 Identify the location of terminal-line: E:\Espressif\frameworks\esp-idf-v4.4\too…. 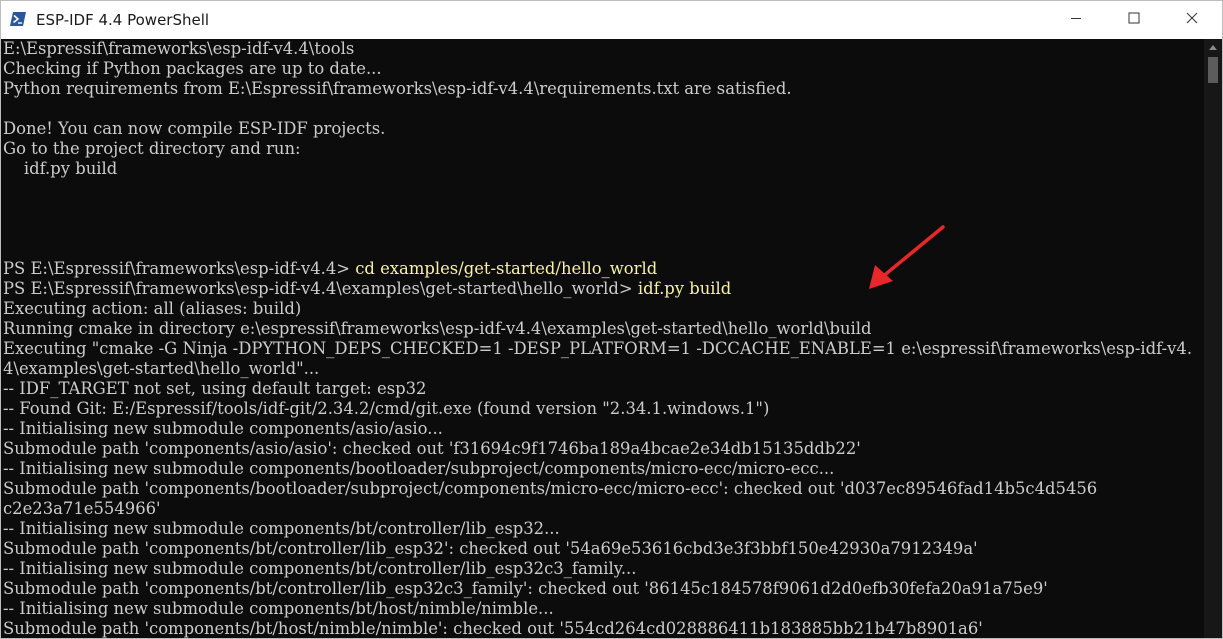
(179, 48).